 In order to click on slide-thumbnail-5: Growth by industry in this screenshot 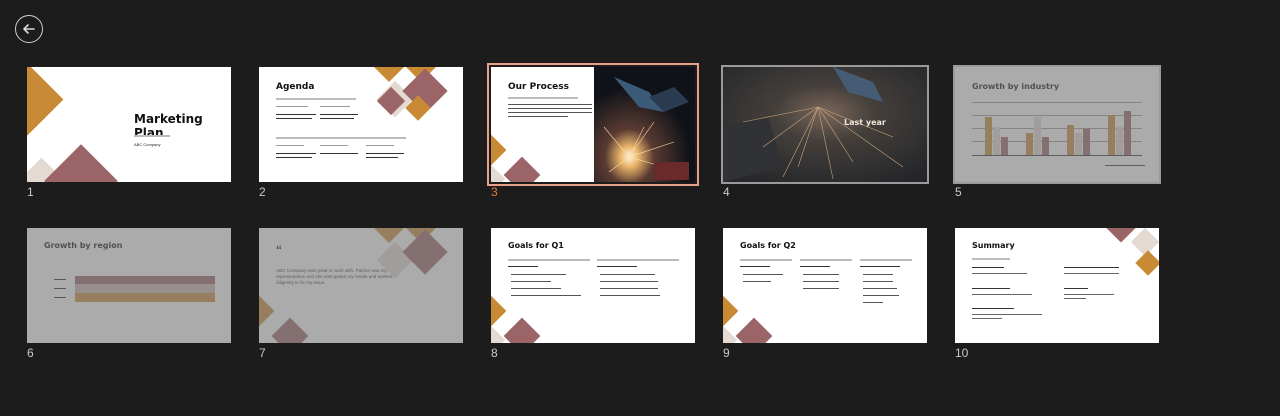, I will do `click(1057, 124)`.